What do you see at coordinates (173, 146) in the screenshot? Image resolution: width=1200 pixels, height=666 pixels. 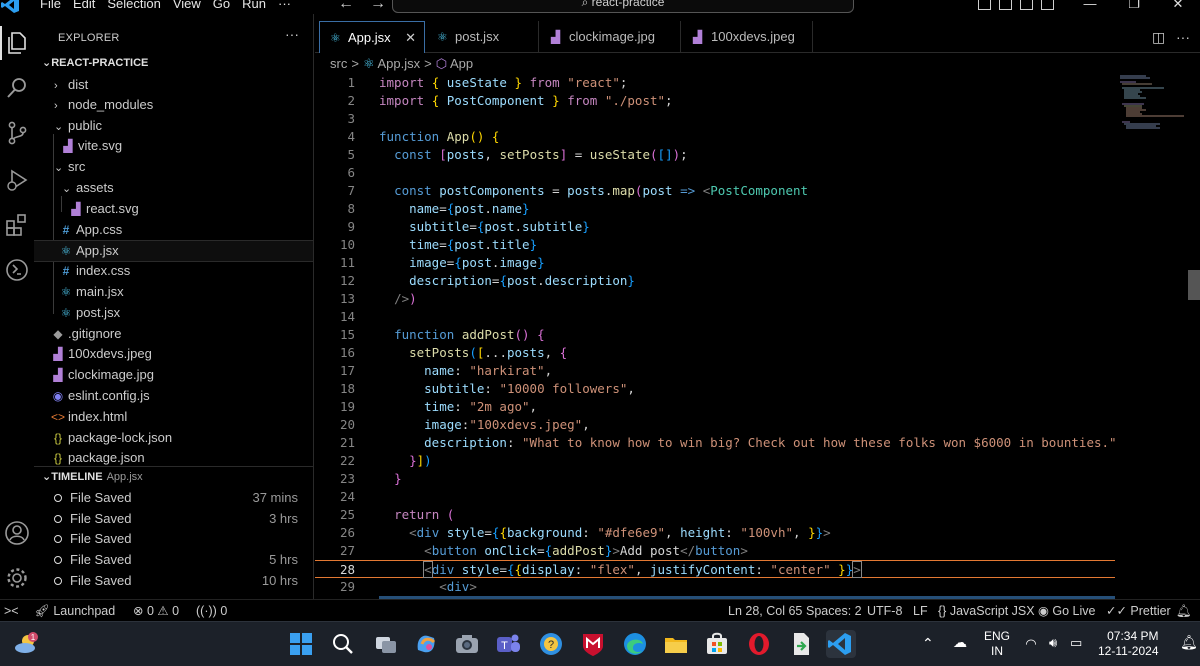 I see `tree-item-vite-svg: ▟ vite.svg` at bounding box center [173, 146].